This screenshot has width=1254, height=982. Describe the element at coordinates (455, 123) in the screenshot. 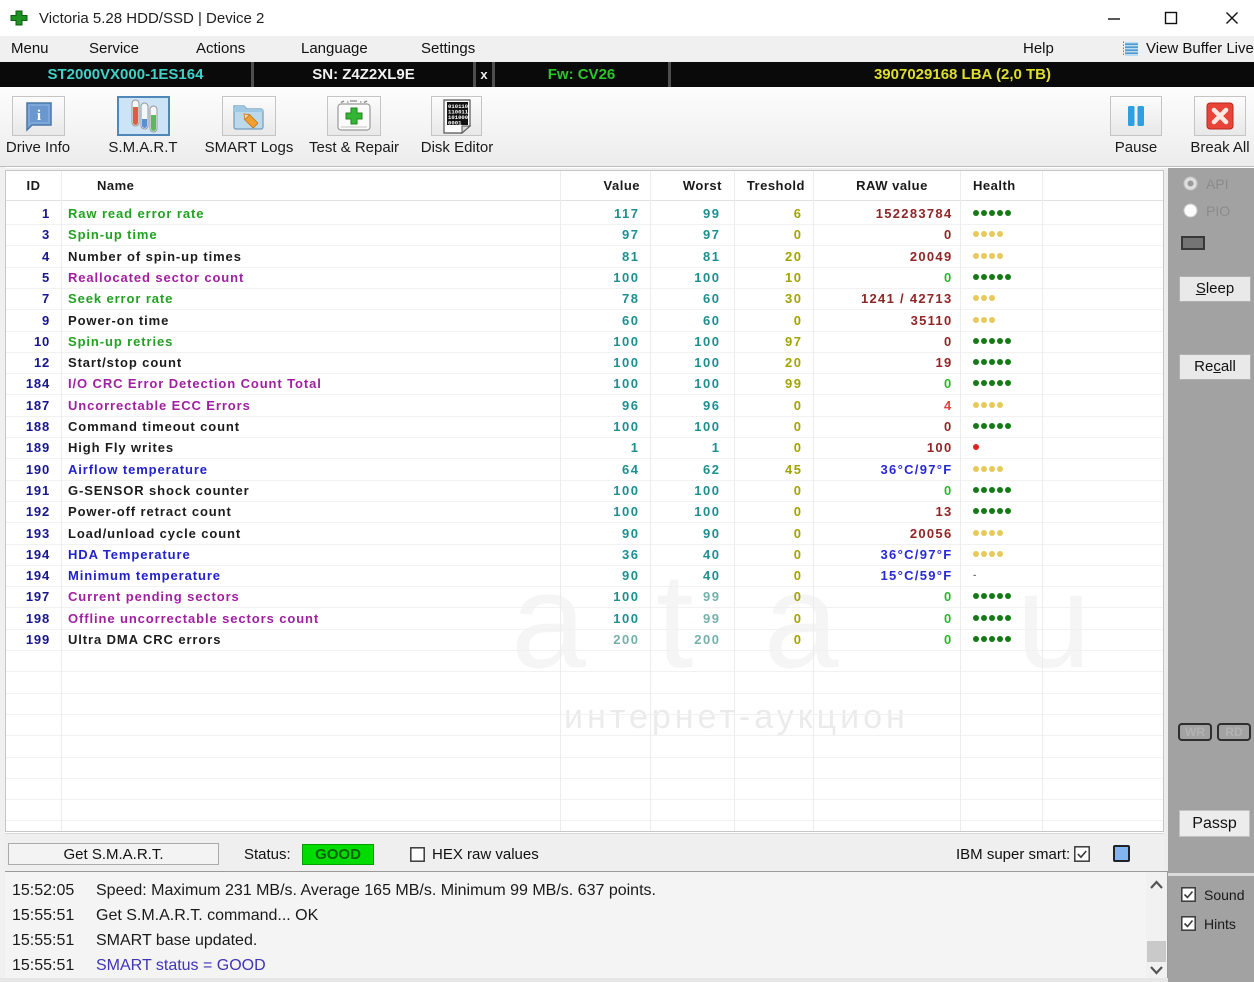

I see `svg-text: 0001` at that location.